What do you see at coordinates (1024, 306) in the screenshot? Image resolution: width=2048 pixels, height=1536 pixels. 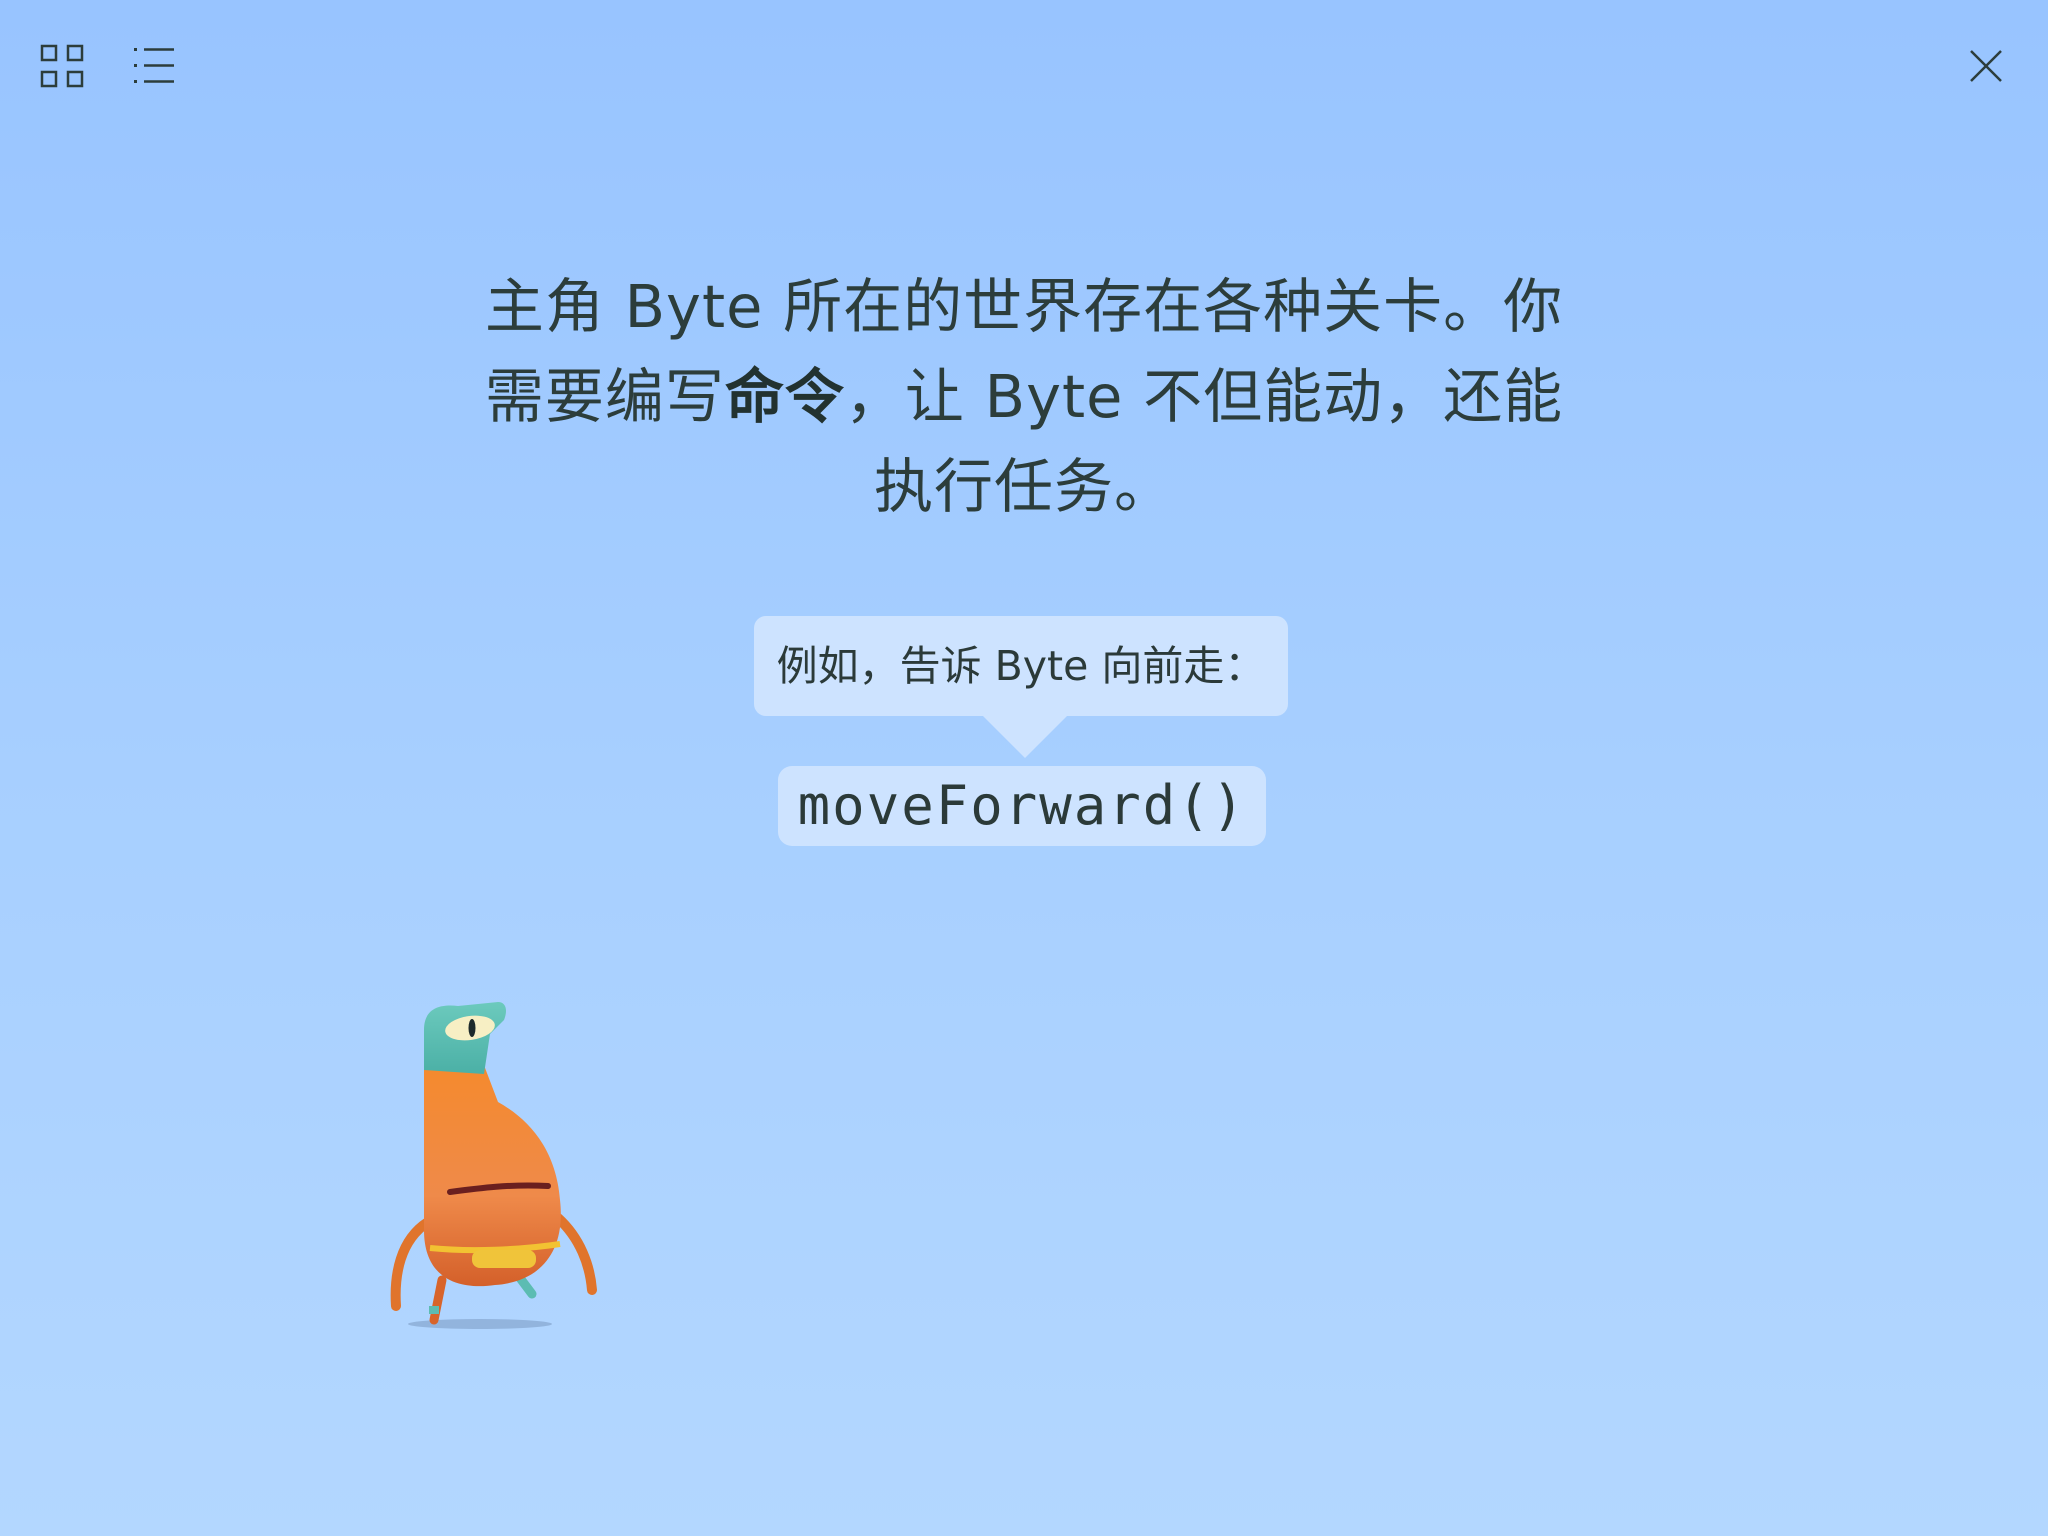 I see `intro-line-1: 主角 Byte 所在的世界存在各种关卡。你` at bounding box center [1024, 306].